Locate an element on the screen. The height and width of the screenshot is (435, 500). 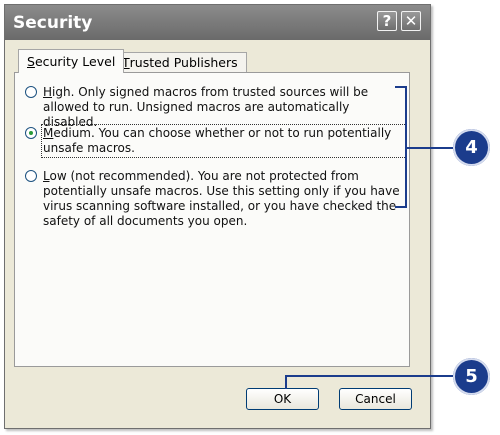
help-button: ? is located at coordinates (387, 21).